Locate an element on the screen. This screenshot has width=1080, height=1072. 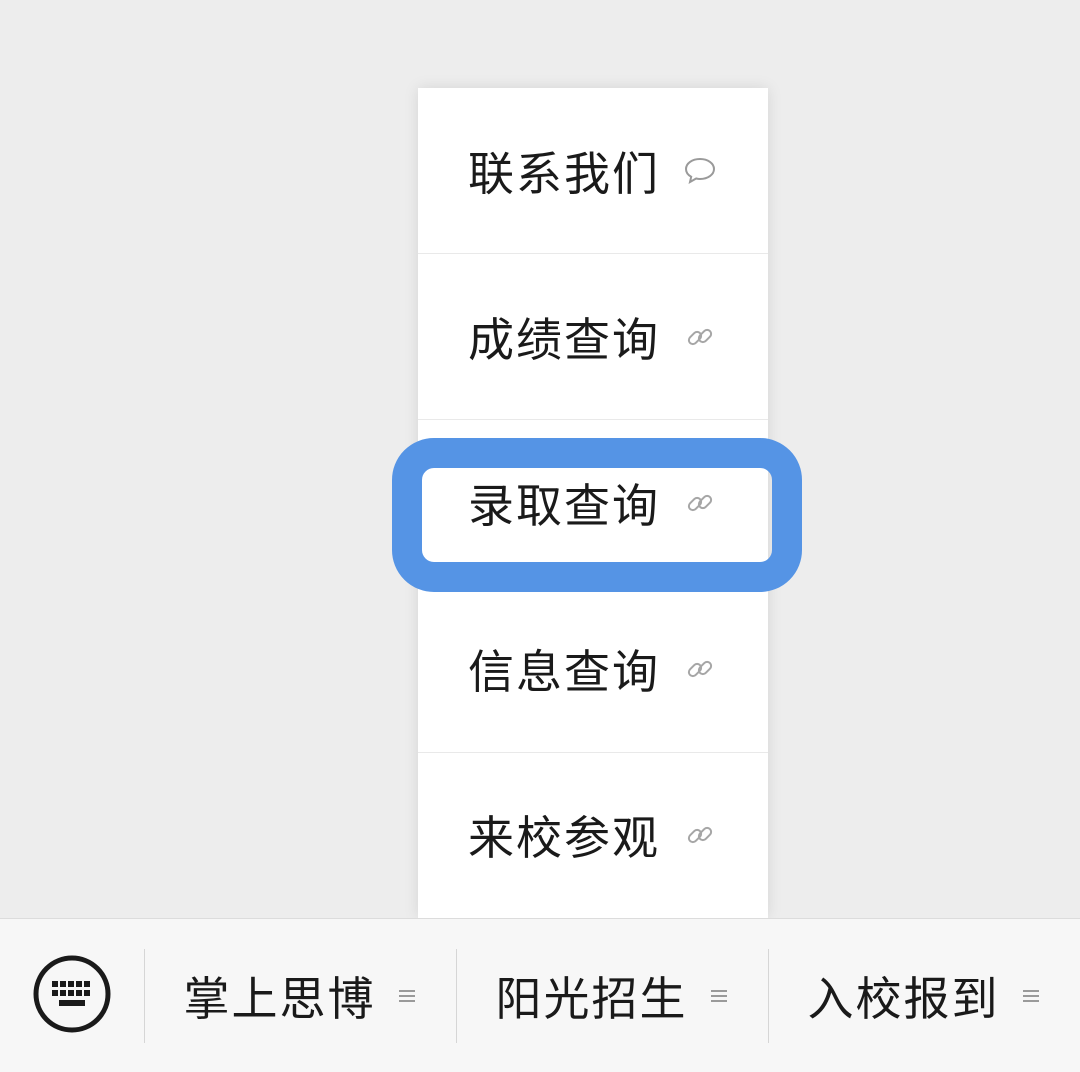
menu-item-label: 录取查询 is located at coordinates (564, 506).